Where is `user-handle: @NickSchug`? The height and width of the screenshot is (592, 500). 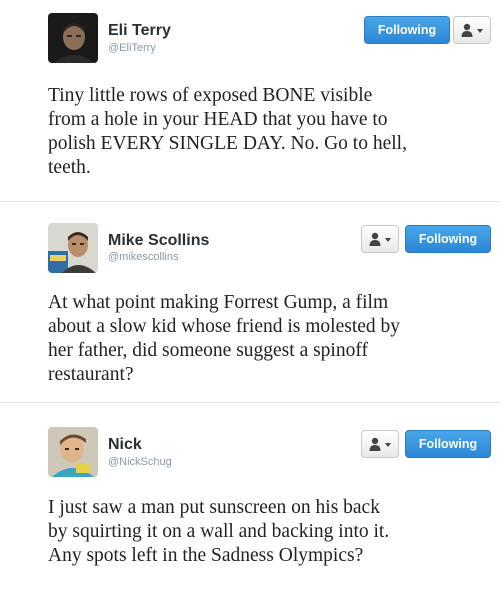
user-handle: @NickSchug is located at coordinates (140, 462).